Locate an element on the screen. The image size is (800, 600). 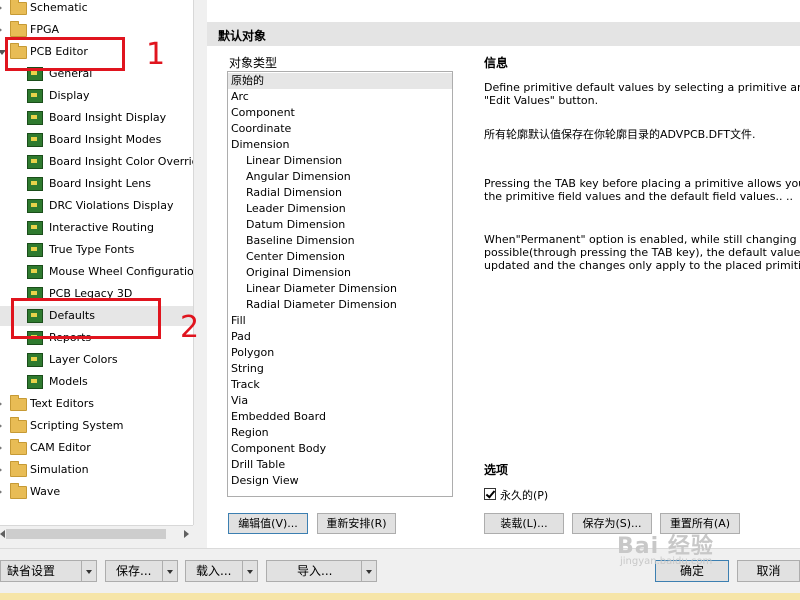
list-item: Embedded Board is located at coordinates (340, 417).